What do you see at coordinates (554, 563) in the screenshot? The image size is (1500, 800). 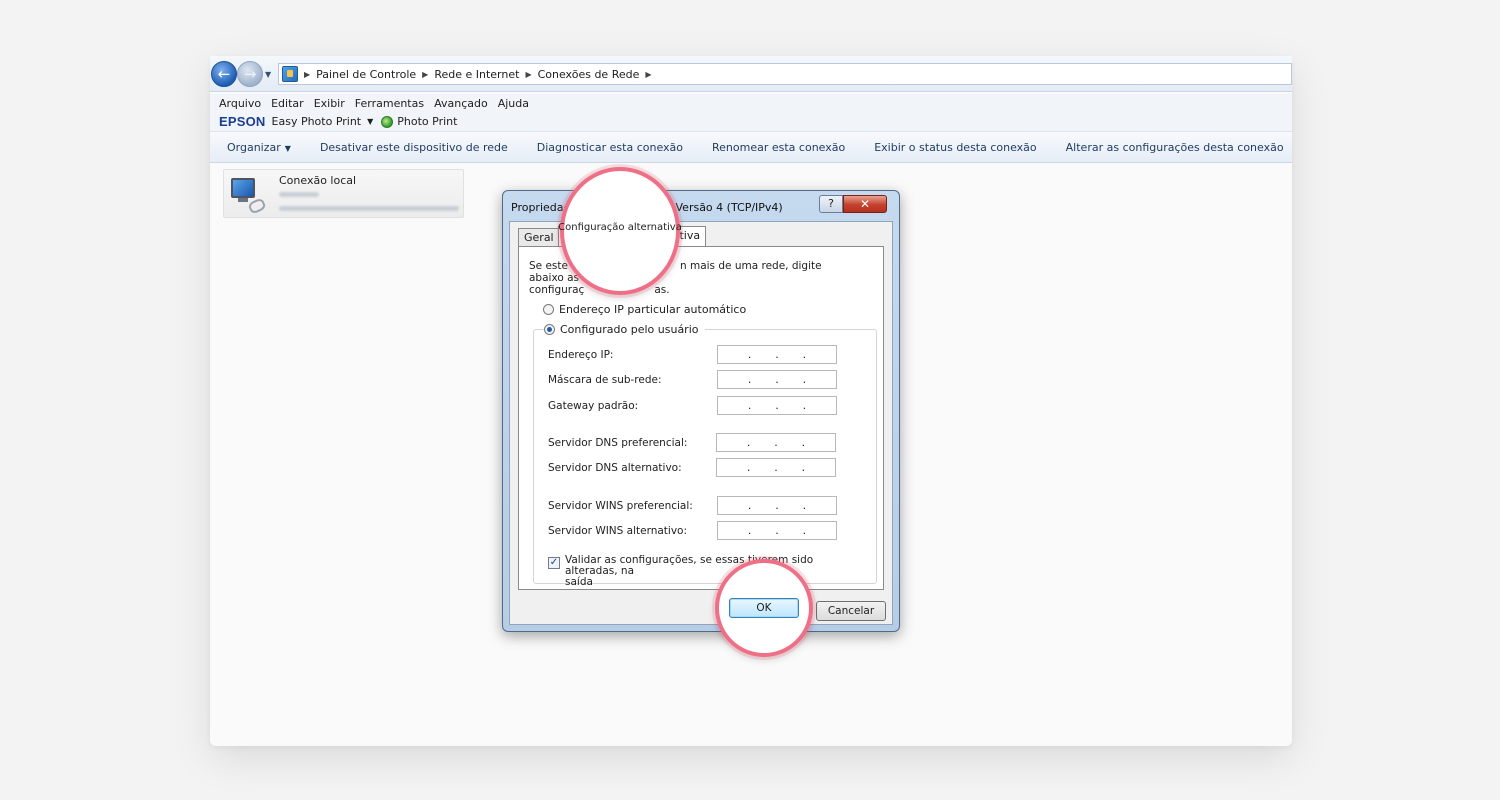 I see `validate-checkbox: ✓` at bounding box center [554, 563].